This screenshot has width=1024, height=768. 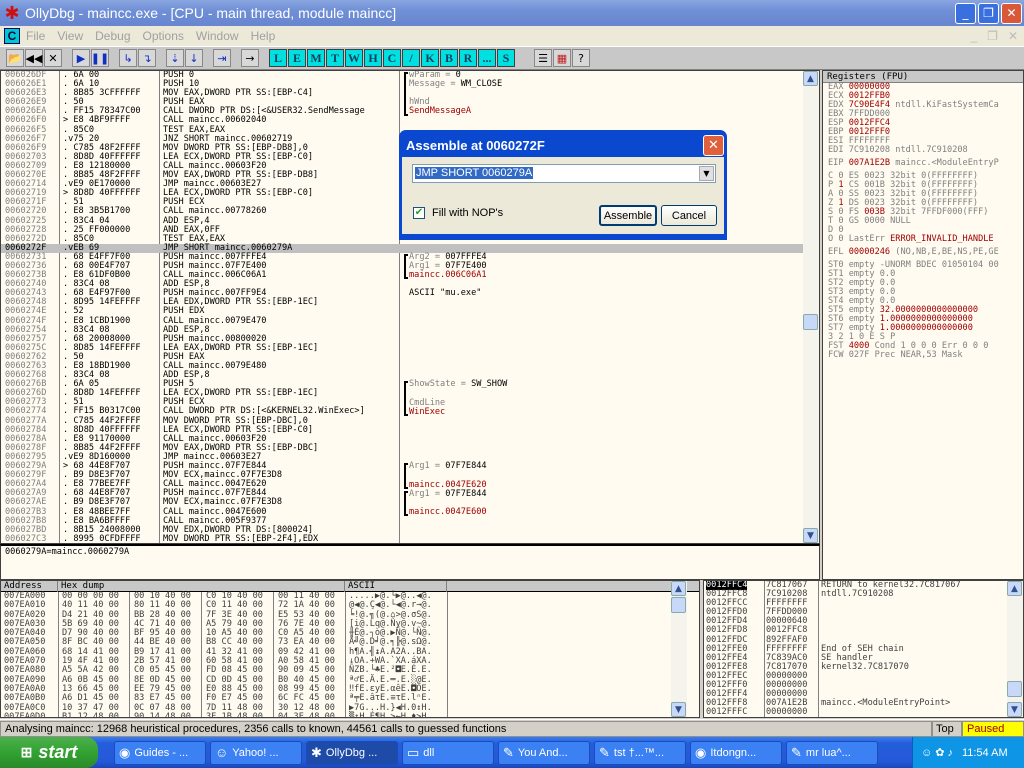 I want to click on efl-row: EFL 00000246 (NO,NB,E,BE,NS,PE,GE, so click(x=923, y=252).